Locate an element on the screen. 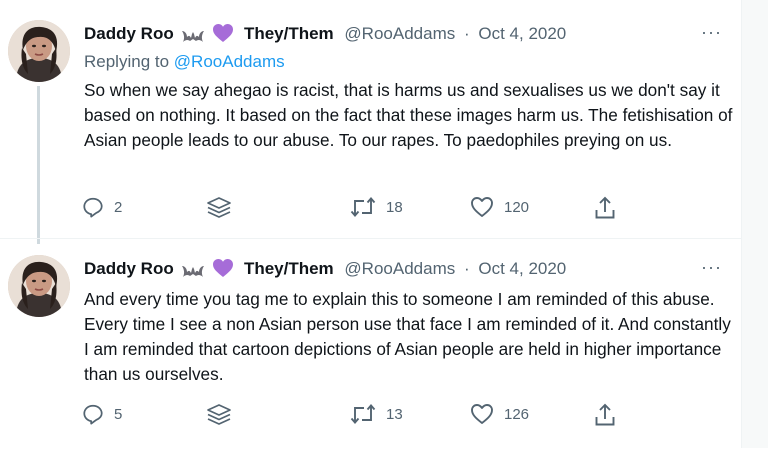 The image size is (768, 449). retweet-button: 18 is located at coordinates (376, 207).